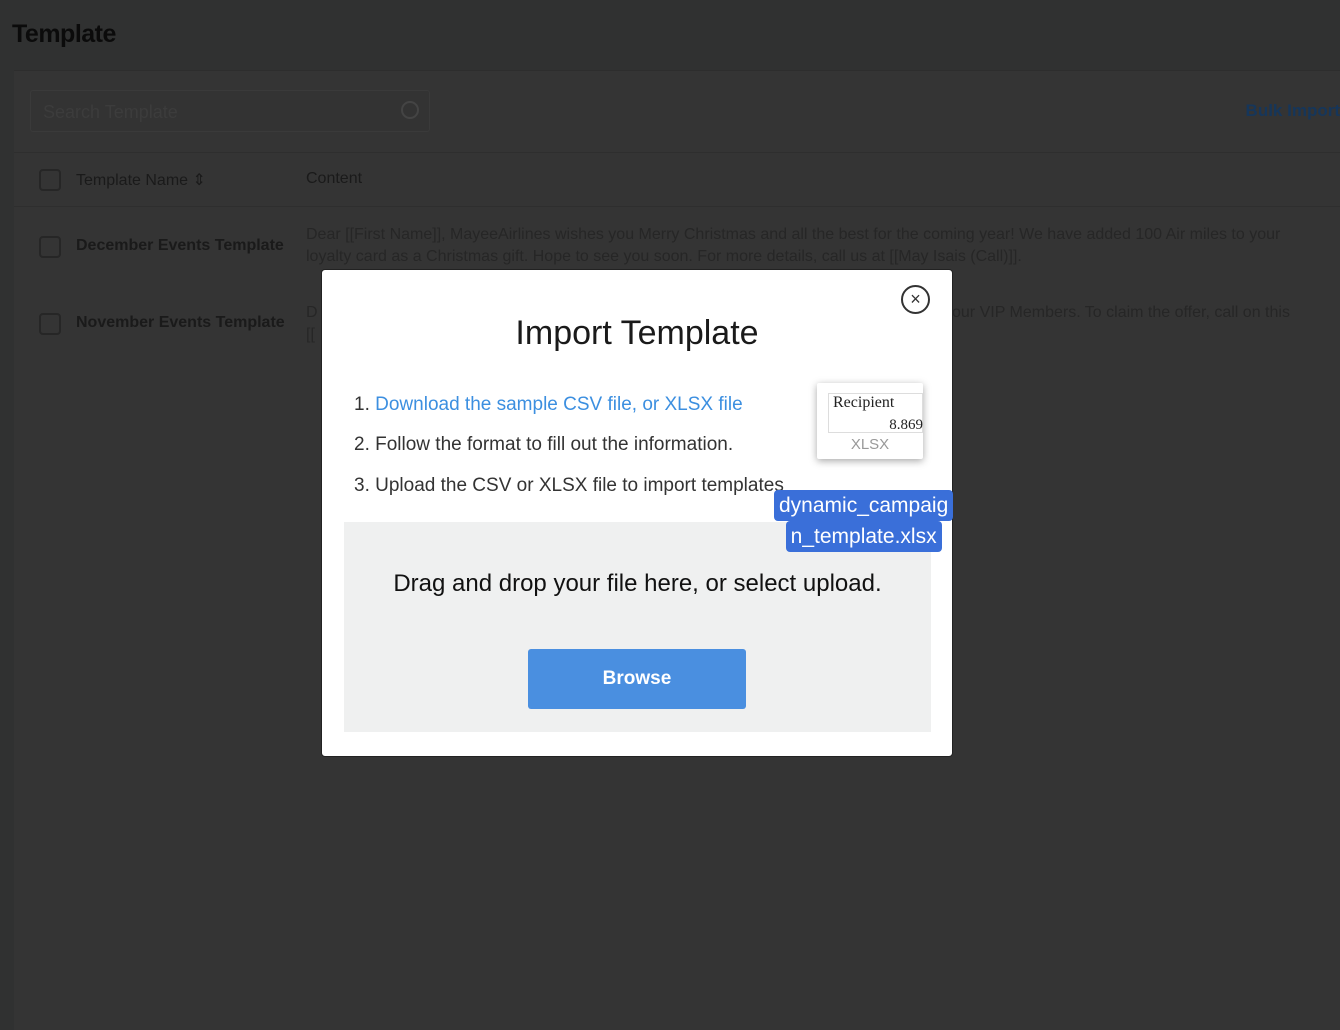 Image resolution: width=1340 pixels, height=1030 pixels. I want to click on modal-title: Import Template, so click(637, 333).